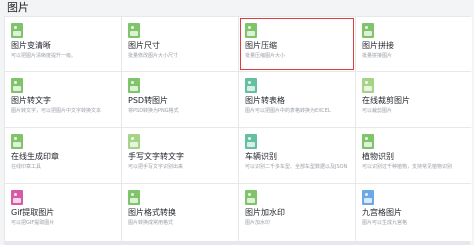 Image resolution: width=474 pixels, height=245 pixels. I want to click on handwriting-icon, so click(134, 141).